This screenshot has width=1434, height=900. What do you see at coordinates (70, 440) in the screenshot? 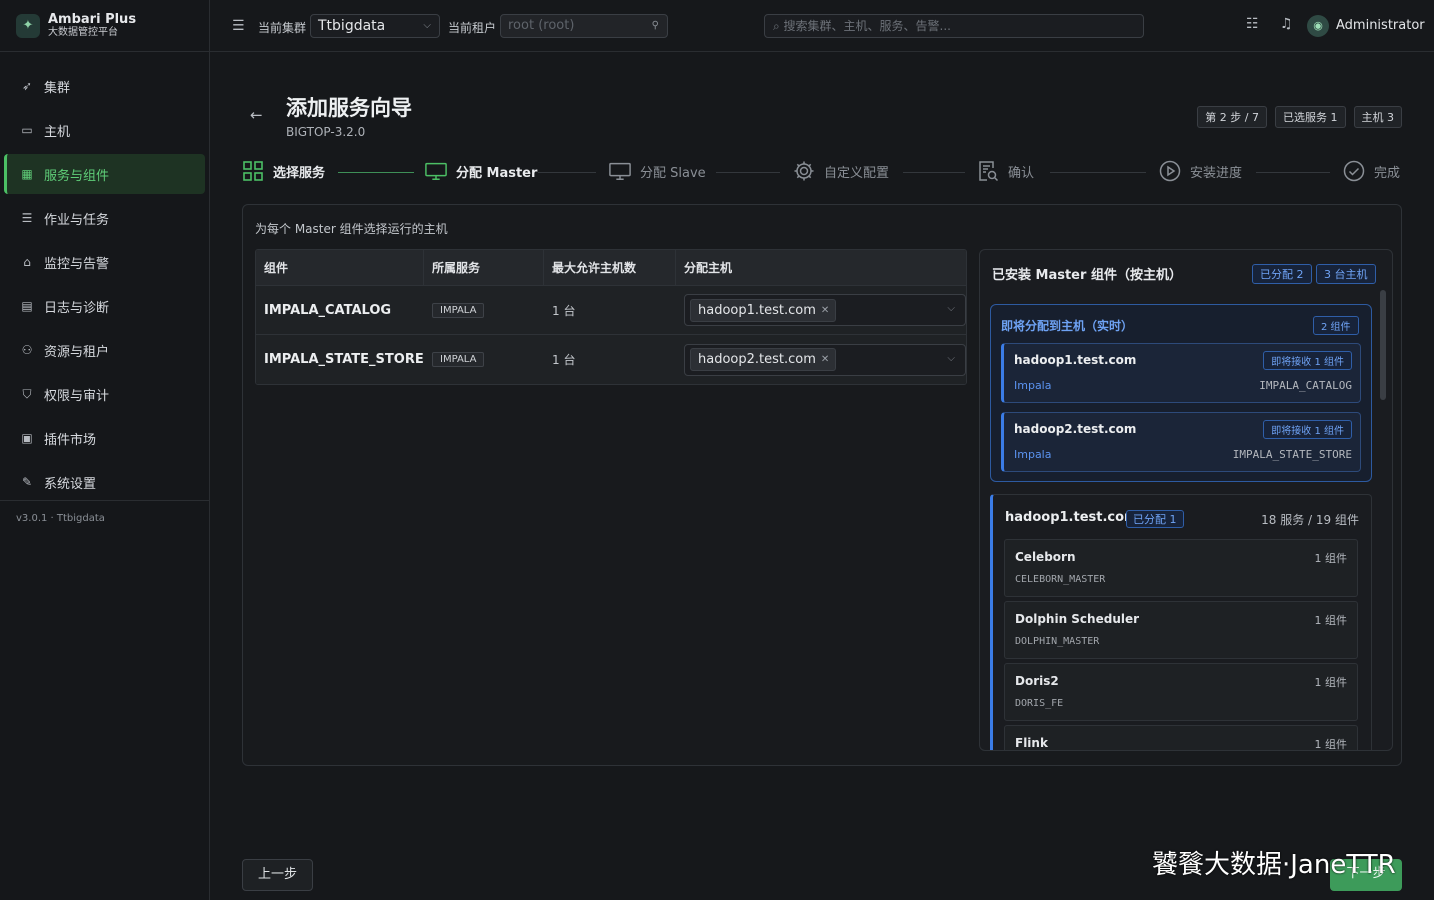
I see `sidebar-item-label: 插件市场` at bounding box center [70, 440].